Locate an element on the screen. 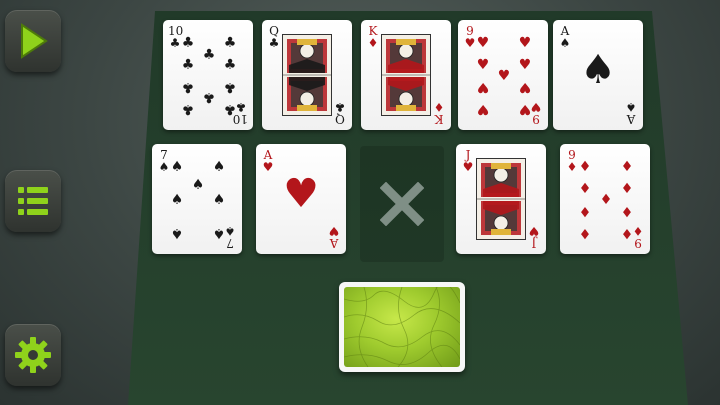  card-corner-index: 9 ♥ is located at coordinates (470, 37).